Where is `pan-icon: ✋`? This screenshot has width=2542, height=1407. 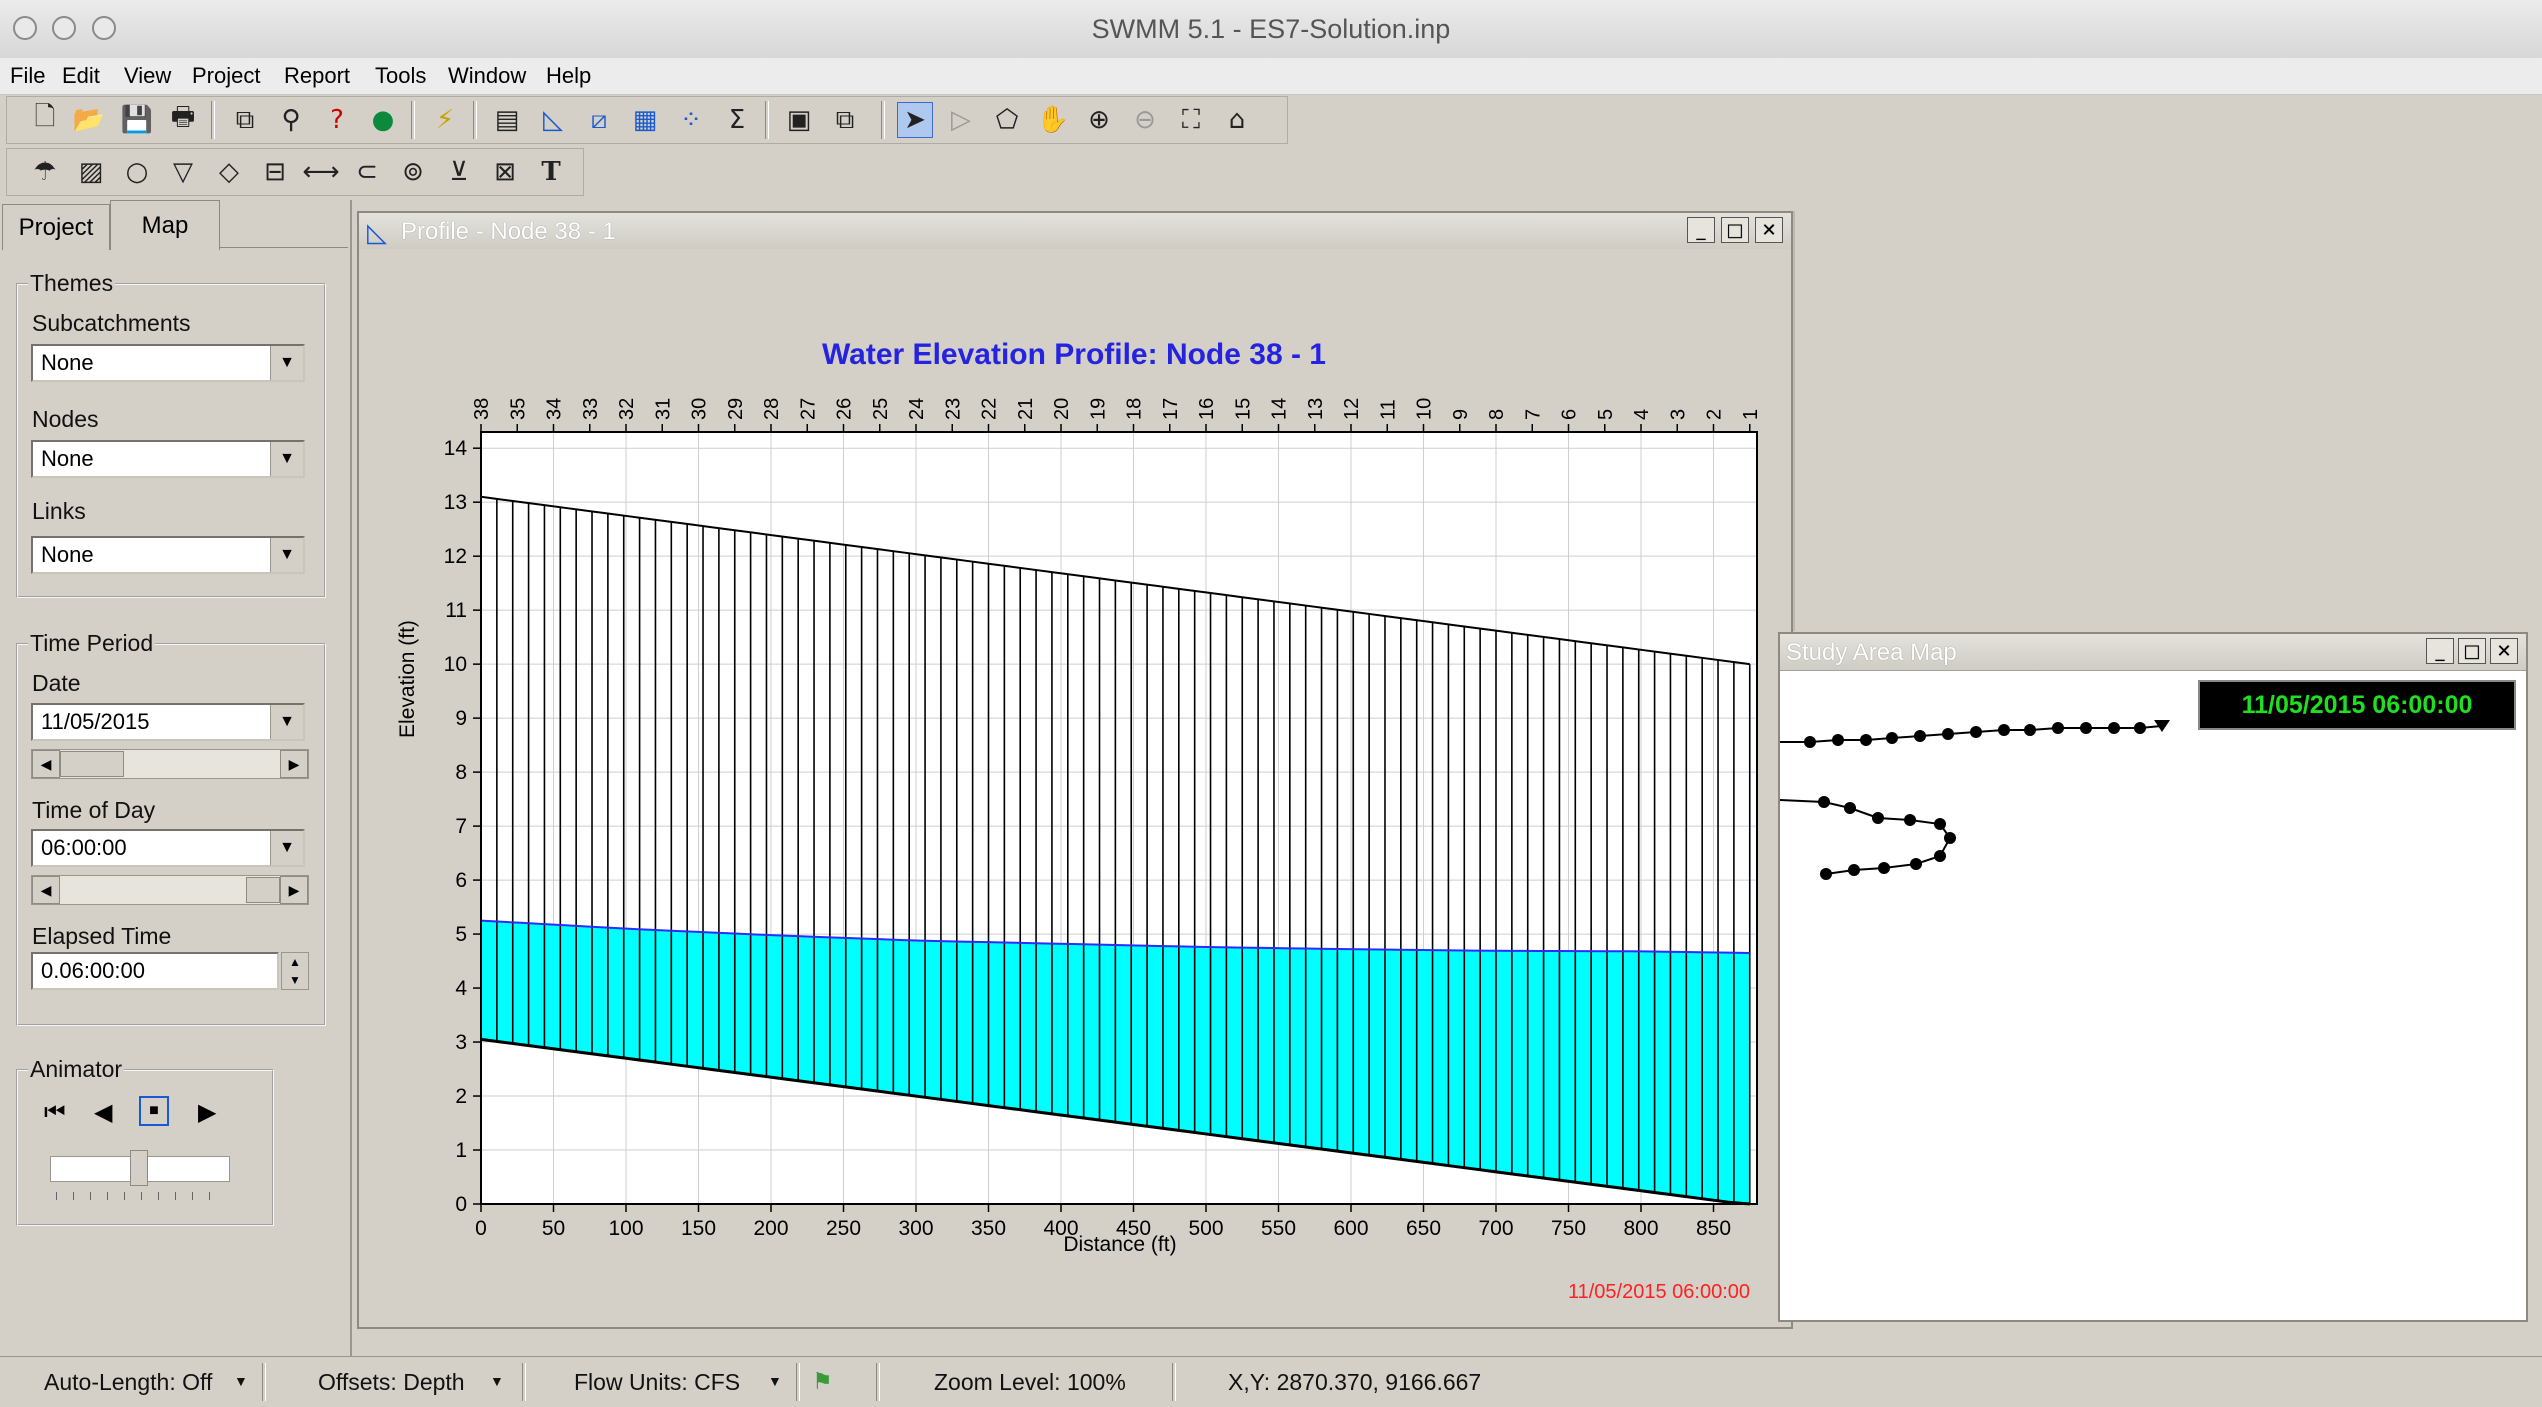 pan-icon: ✋ is located at coordinates (1053, 120).